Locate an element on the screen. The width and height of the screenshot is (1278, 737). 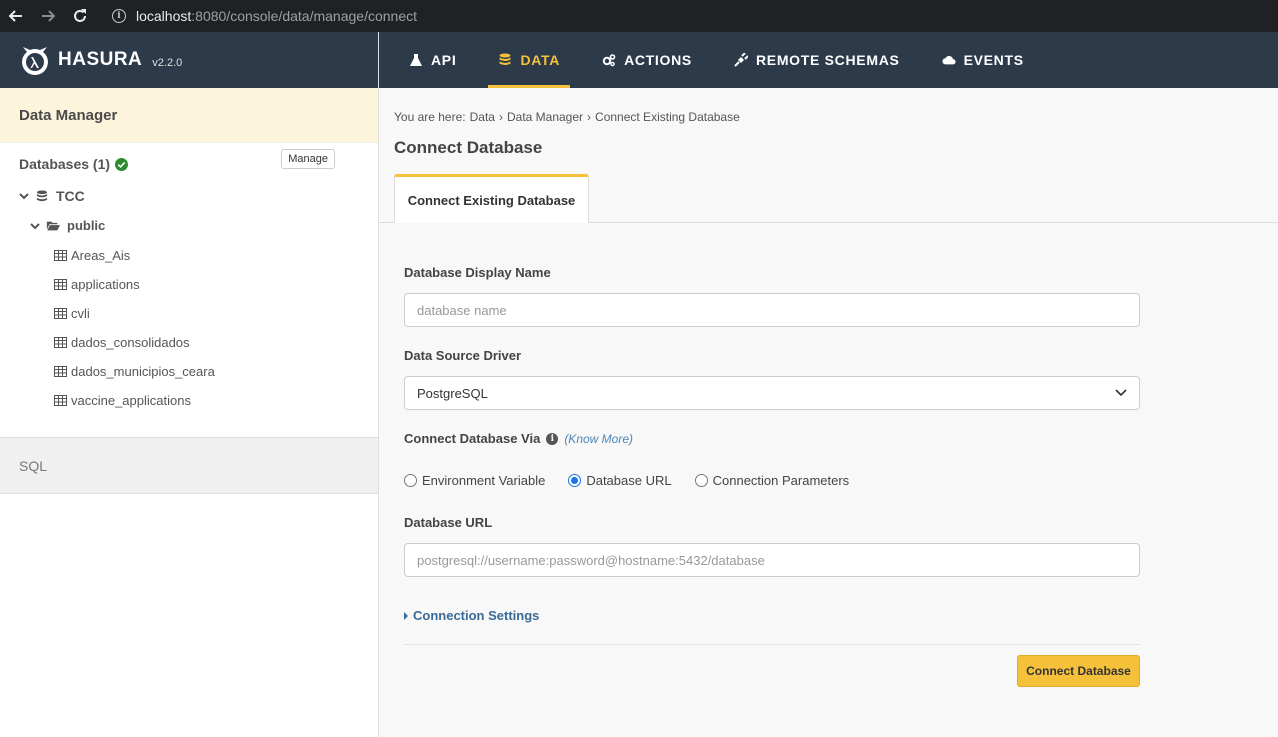
display-name-input: database name is located at coordinates (772, 310).